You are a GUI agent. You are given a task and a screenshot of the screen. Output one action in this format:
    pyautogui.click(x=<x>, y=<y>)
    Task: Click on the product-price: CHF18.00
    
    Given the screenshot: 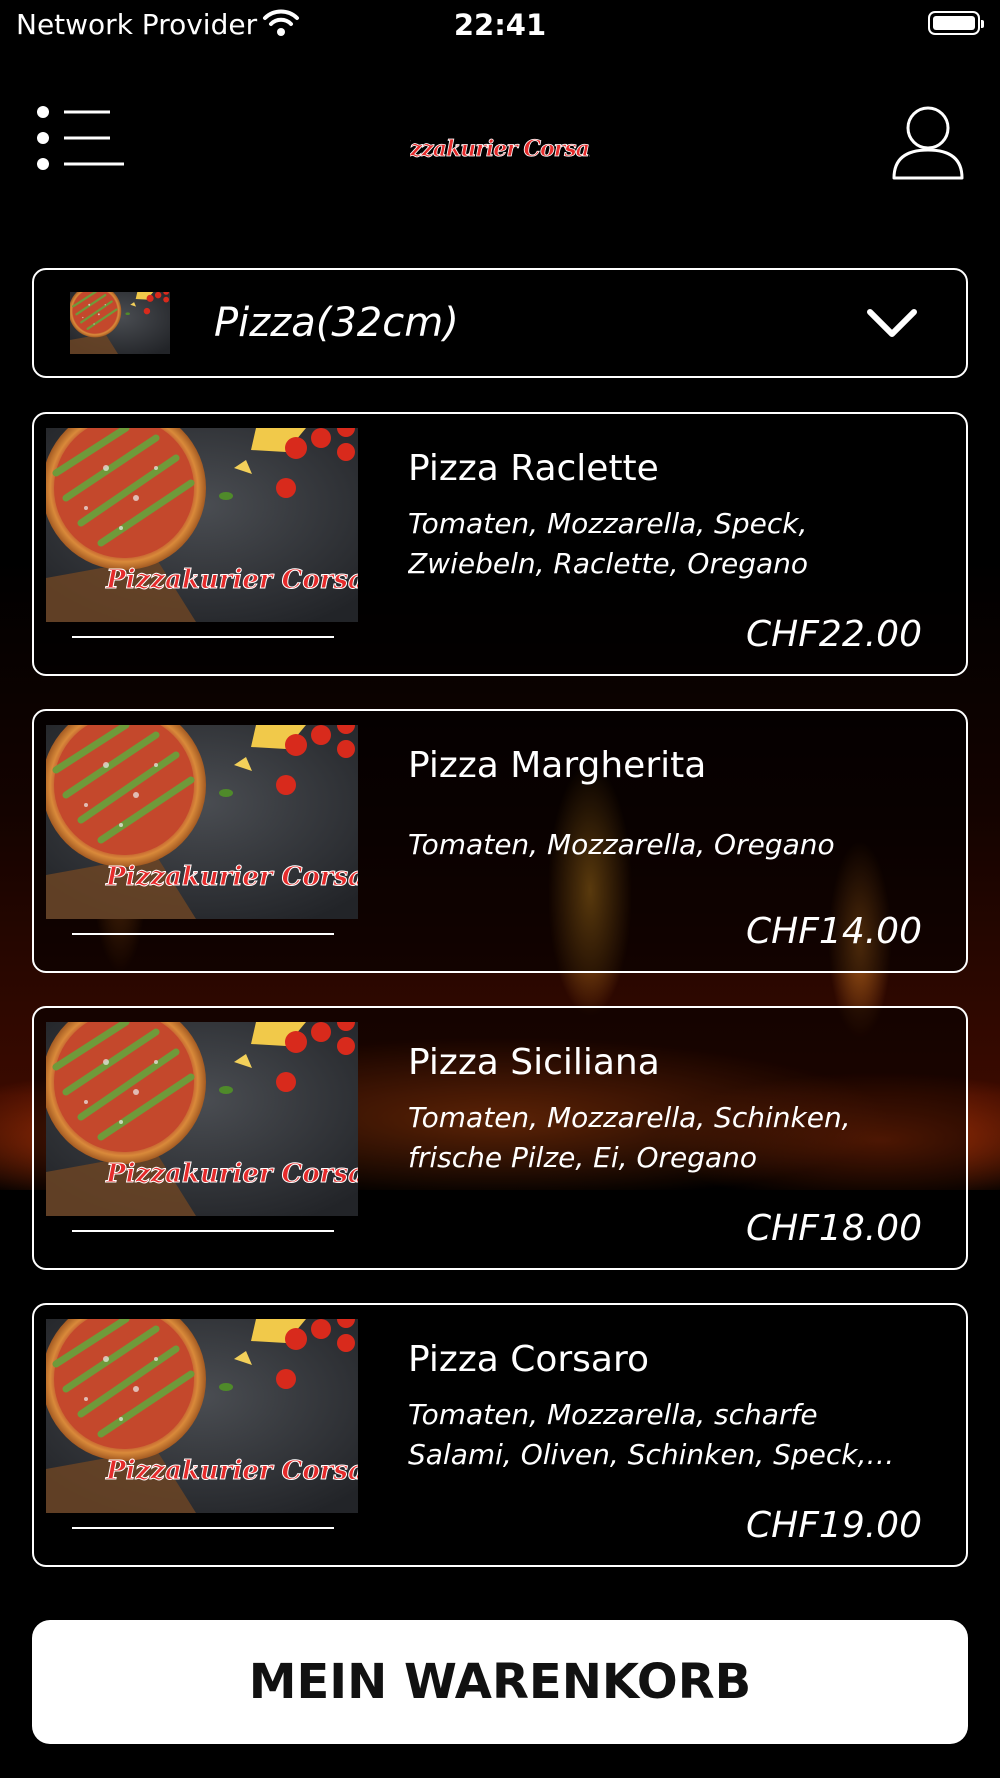 What is the action you would take?
    pyautogui.click(x=834, y=1228)
    